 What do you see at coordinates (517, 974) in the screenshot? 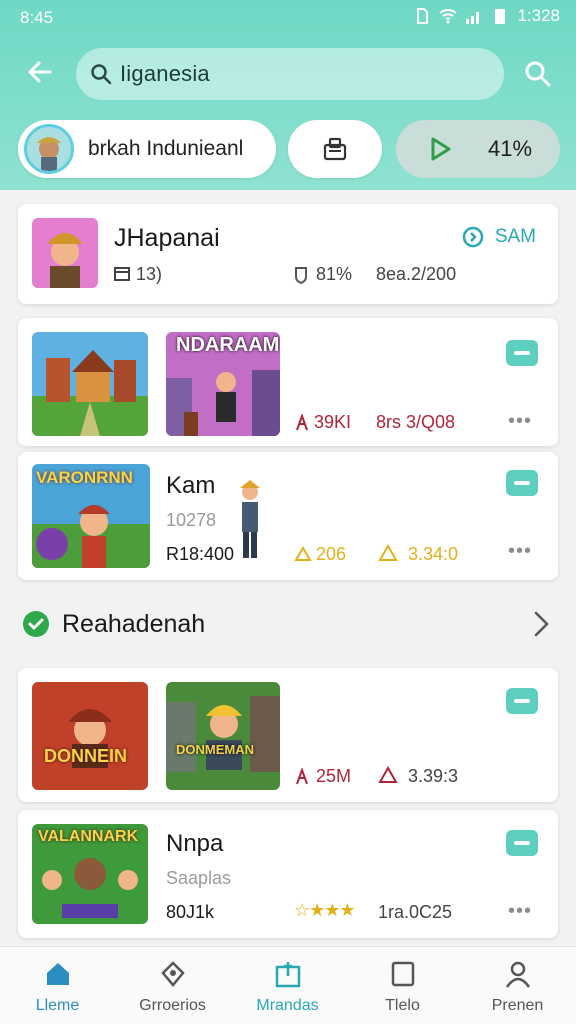
I see `person-icon` at bounding box center [517, 974].